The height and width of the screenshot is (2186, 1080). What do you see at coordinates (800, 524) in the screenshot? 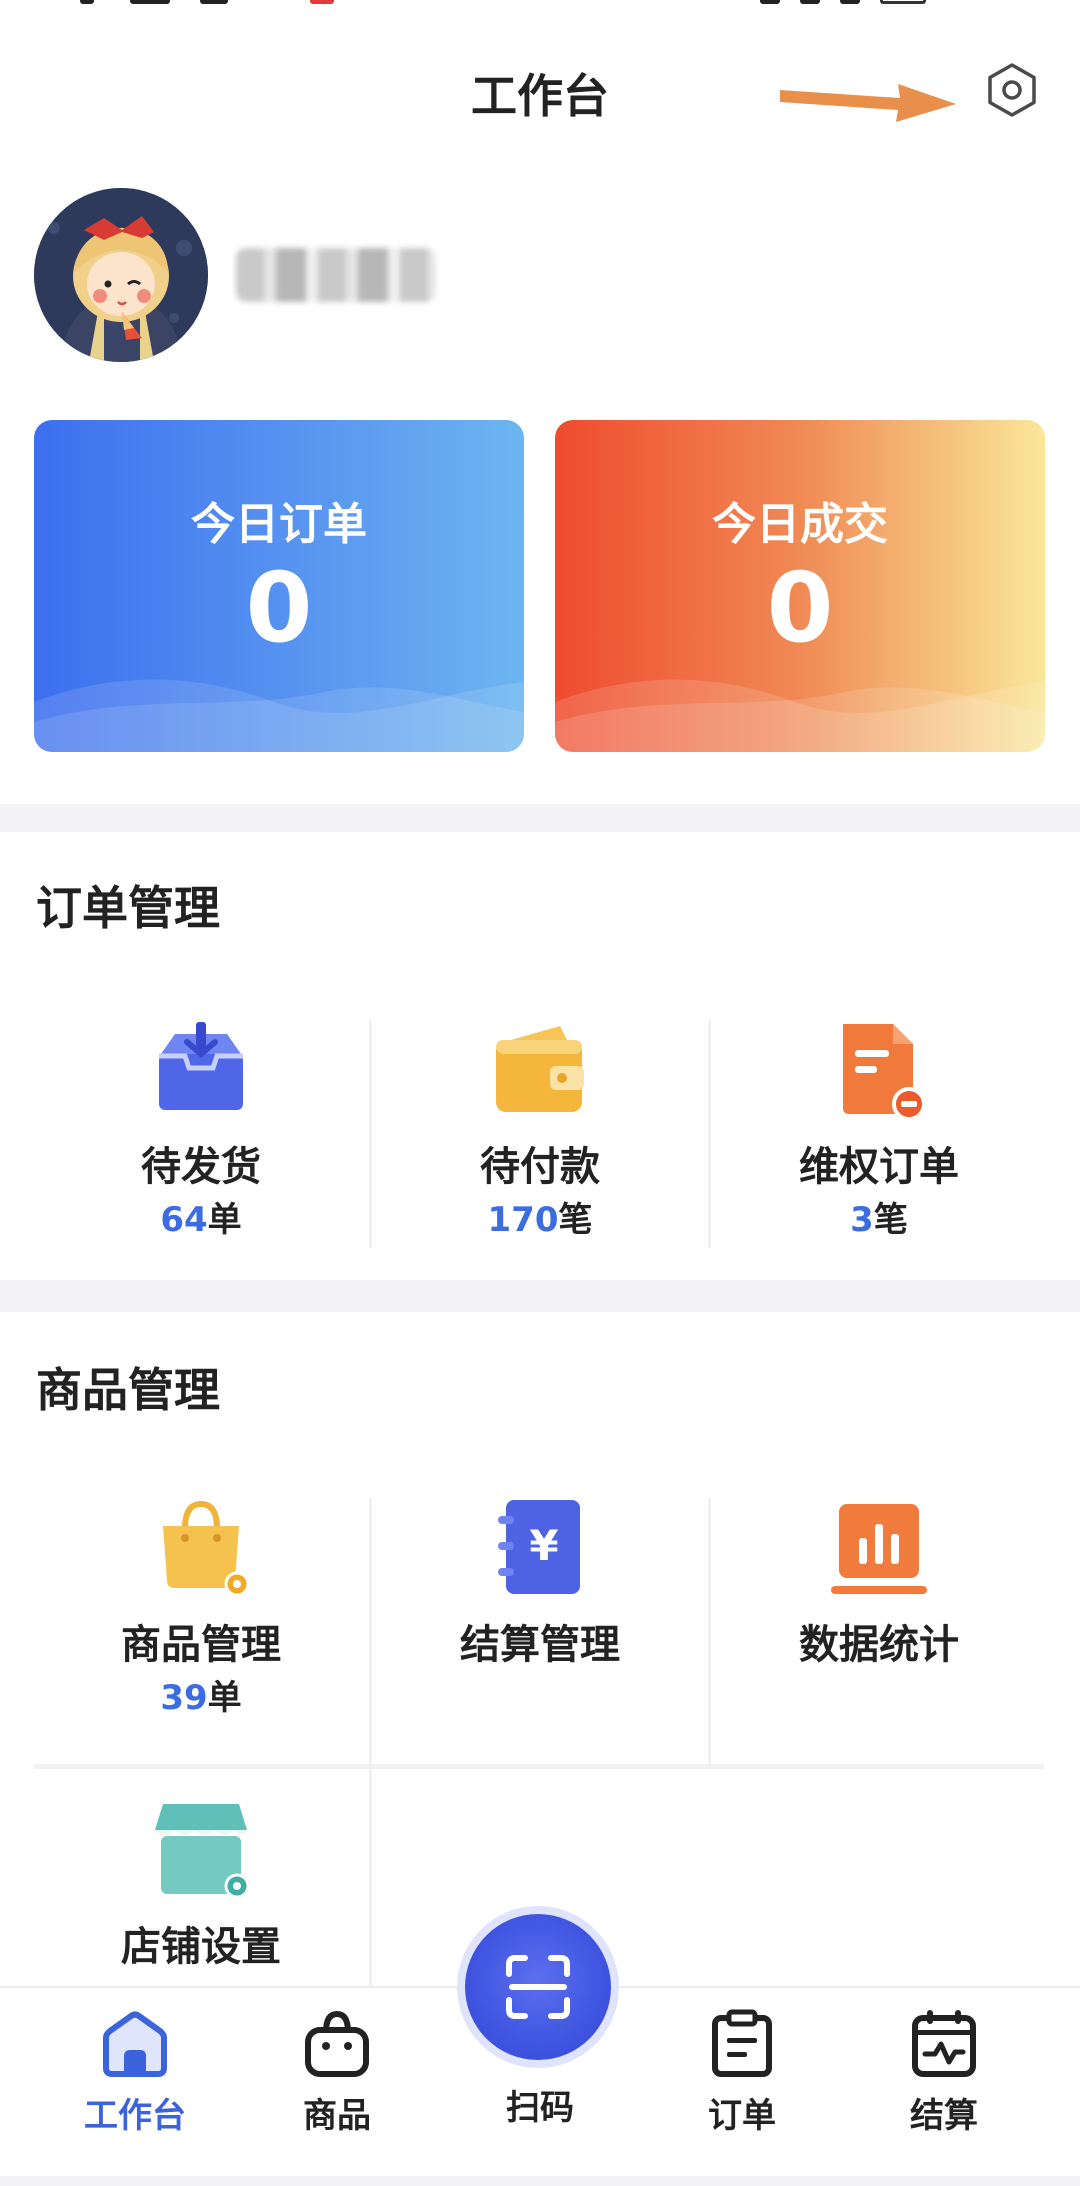
I see `today-deals-label: 今日成交` at bounding box center [800, 524].